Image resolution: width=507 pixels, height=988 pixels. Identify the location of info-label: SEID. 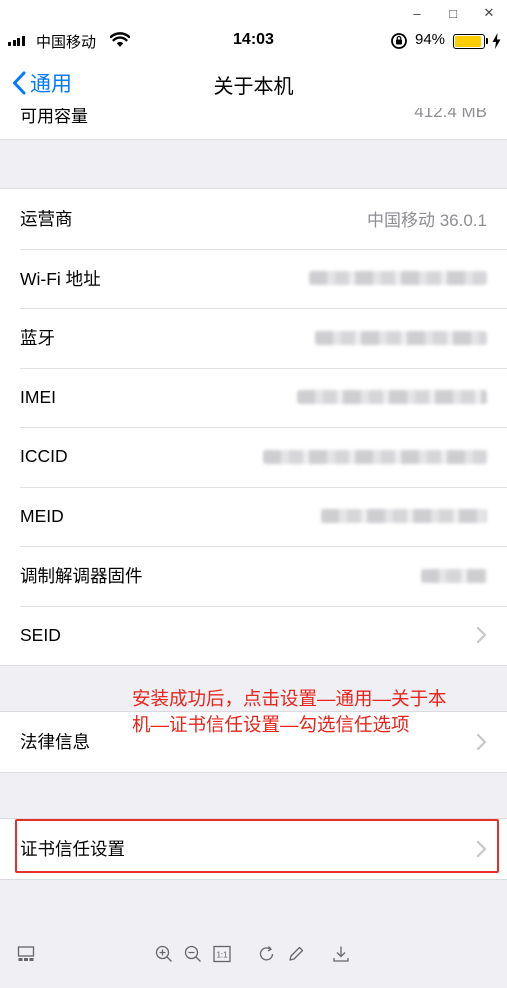
(40, 634).